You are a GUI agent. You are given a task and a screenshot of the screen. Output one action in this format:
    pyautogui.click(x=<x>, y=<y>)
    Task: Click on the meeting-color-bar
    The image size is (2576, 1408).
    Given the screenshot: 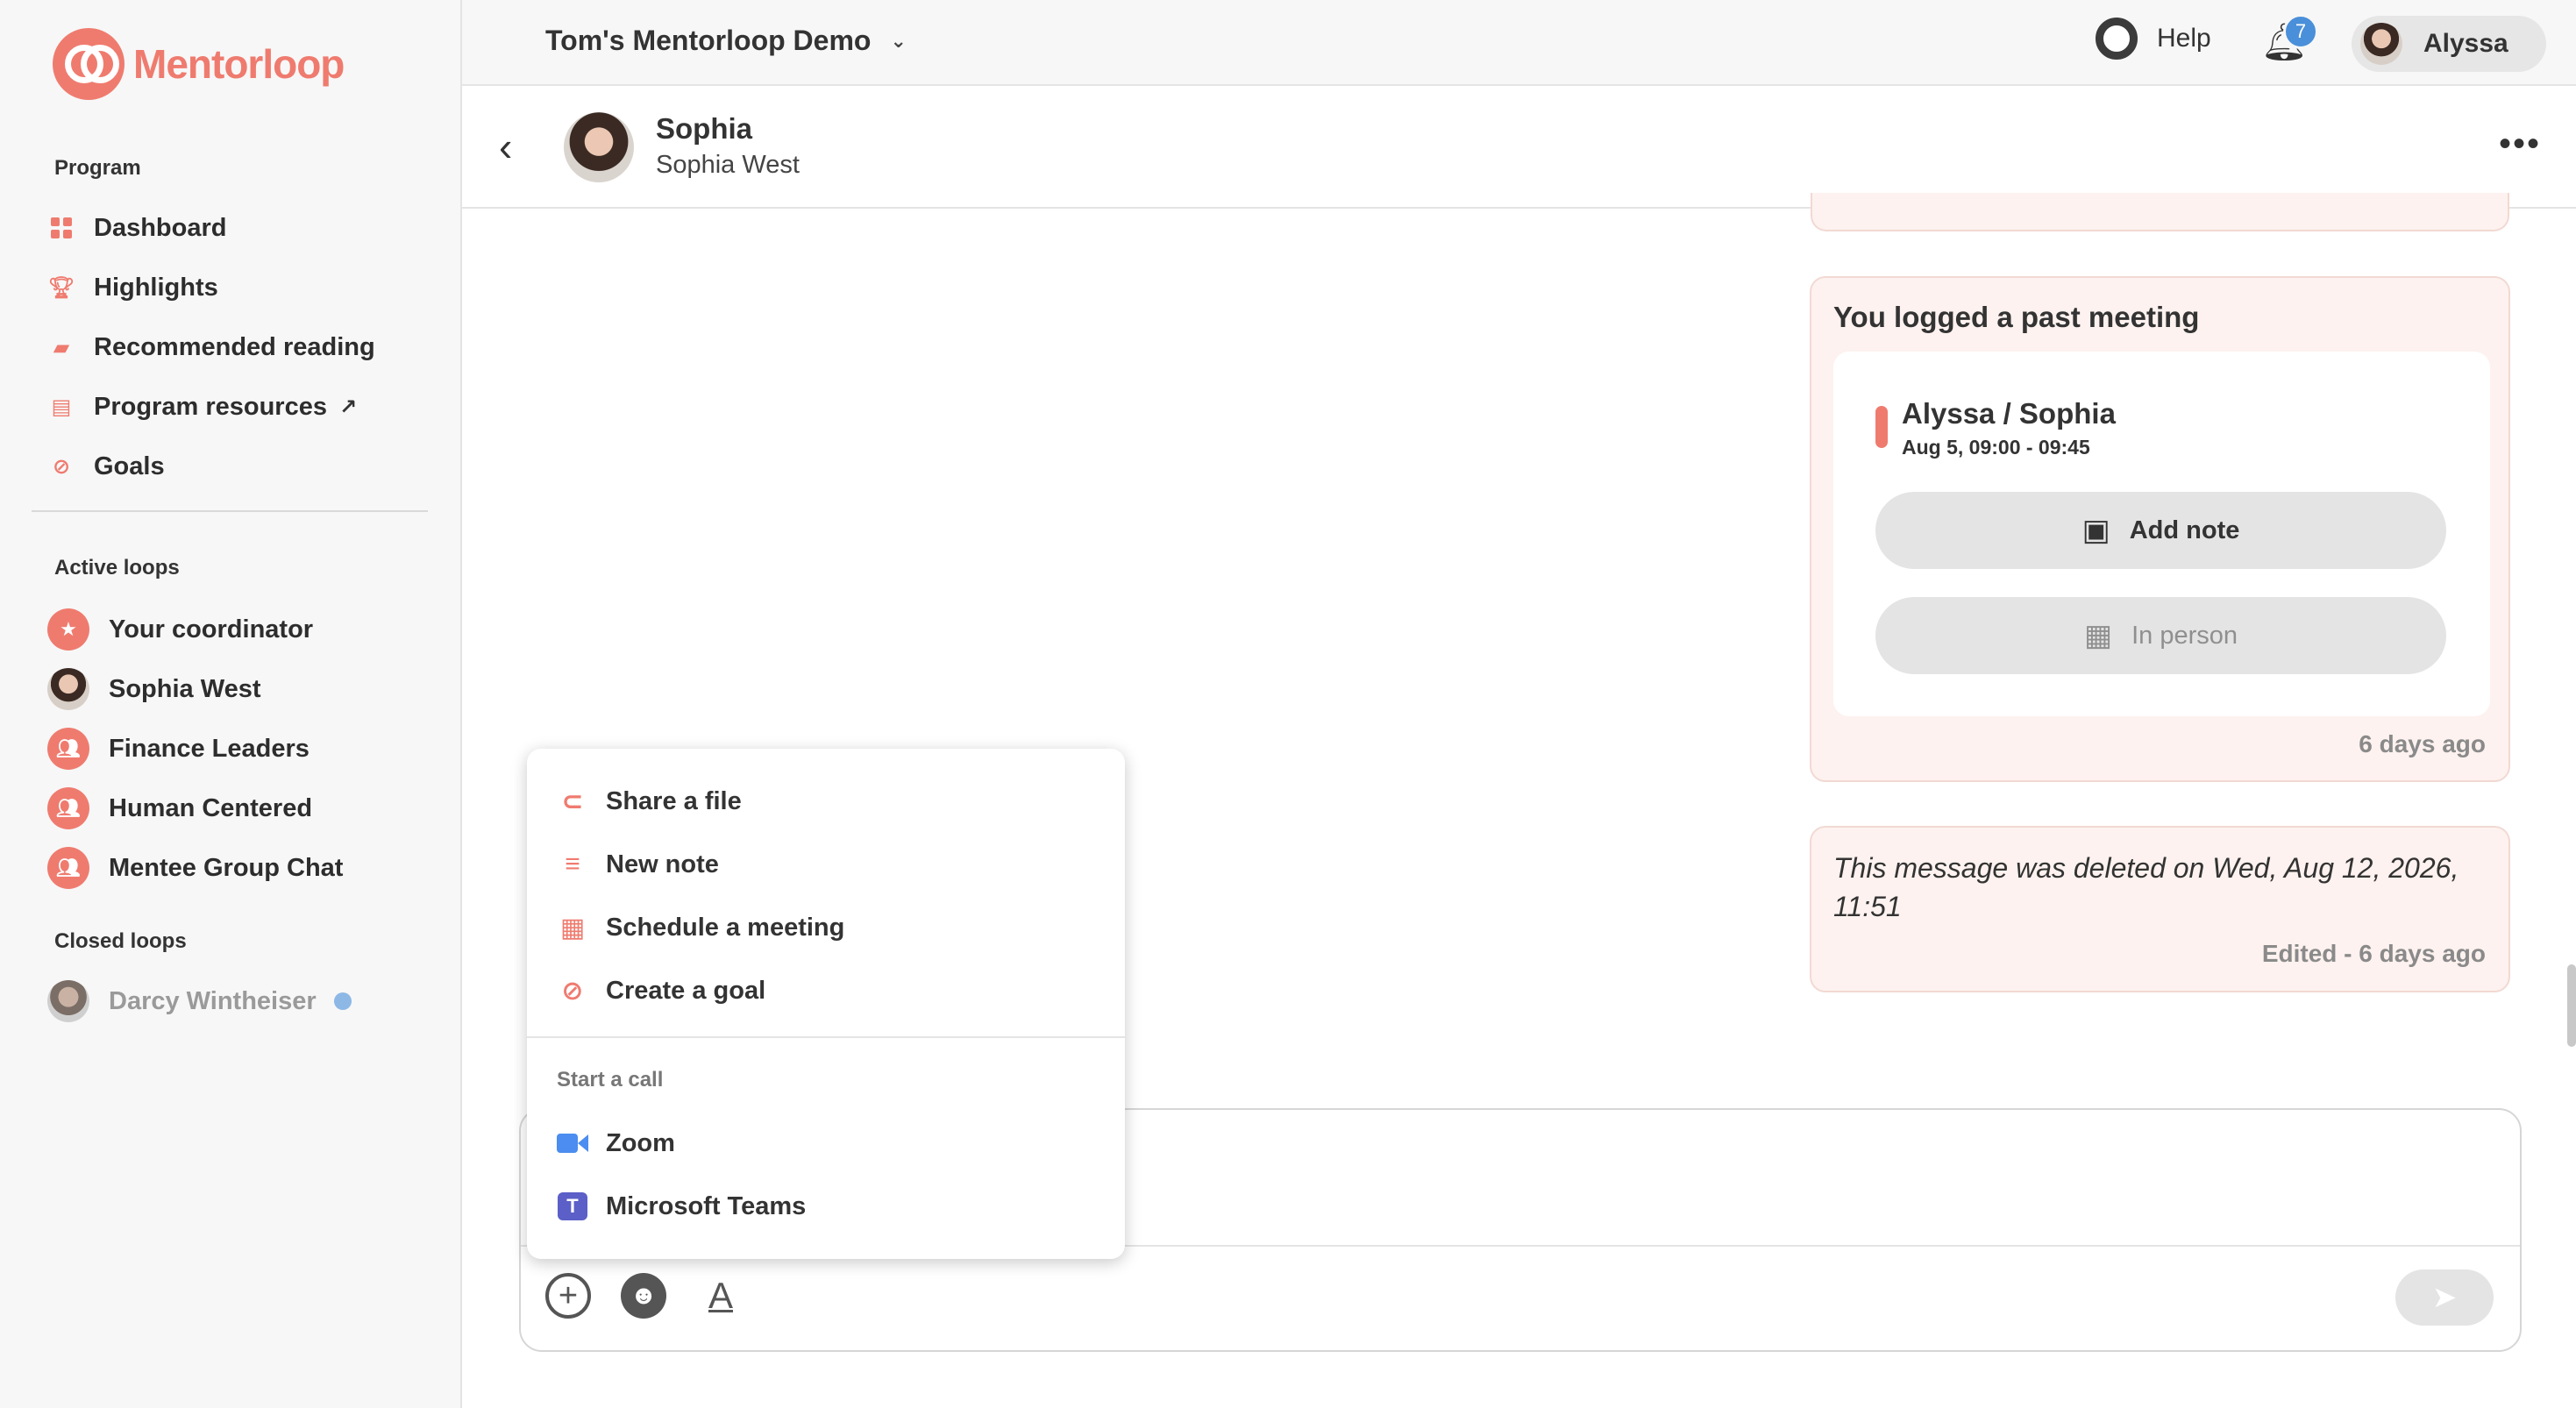 What is the action you would take?
    pyautogui.click(x=1881, y=427)
    